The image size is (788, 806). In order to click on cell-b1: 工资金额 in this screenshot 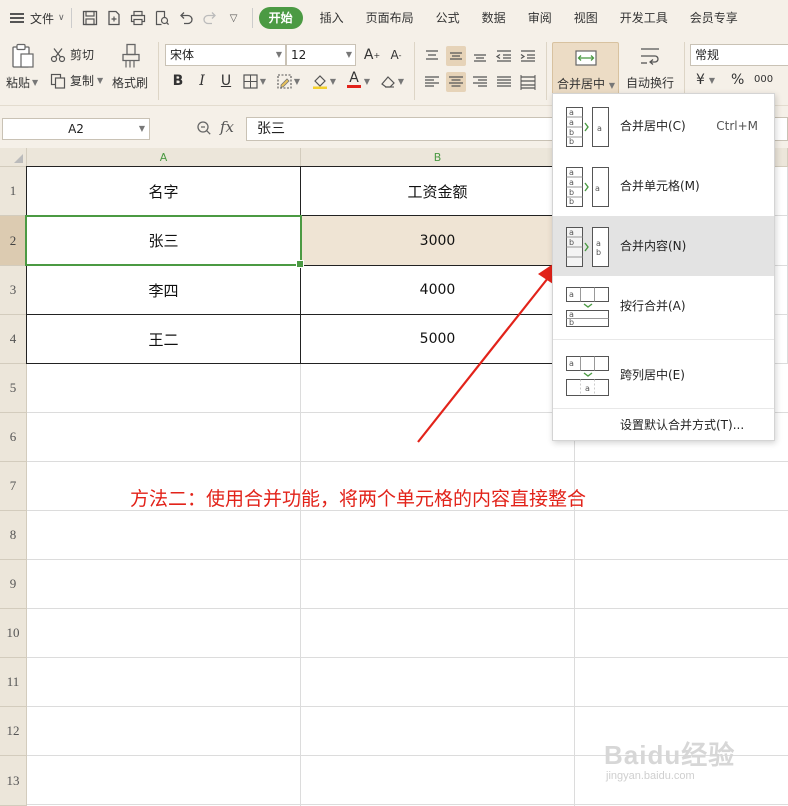, I will do `click(438, 191)`.